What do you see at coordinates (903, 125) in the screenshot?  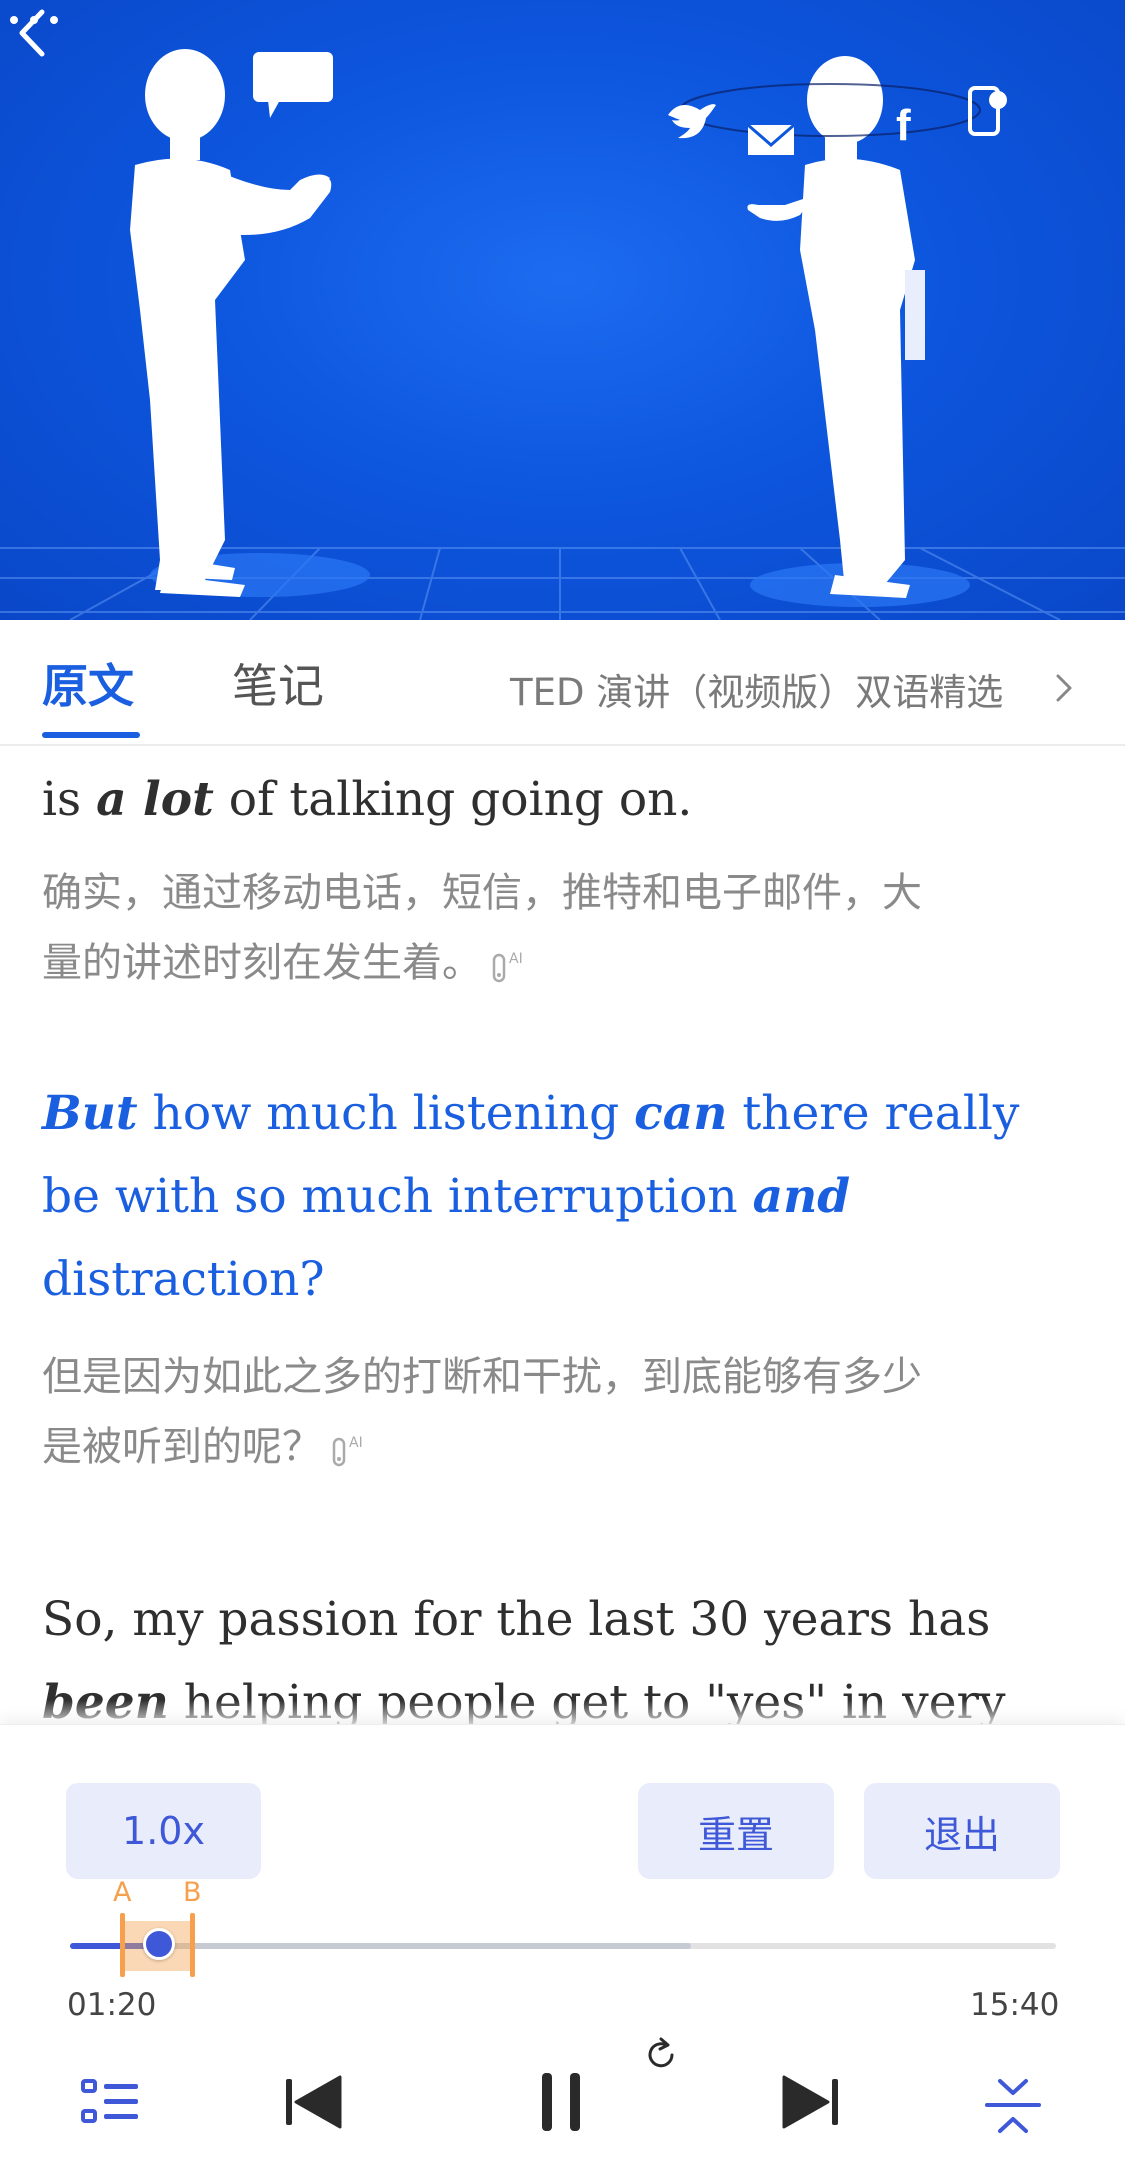 I see `facebook-icon: f` at bounding box center [903, 125].